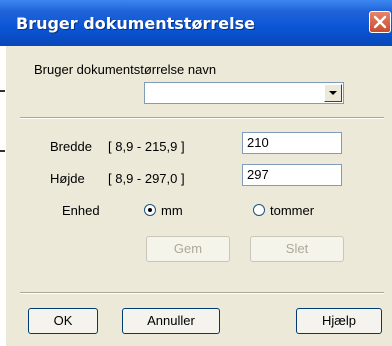 The height and width of the screenshot is (346, 392). What do you see at coordinates (71, 146) in the screenshot?
I see `width-label: Bredde` at bounding box center [71, 146].